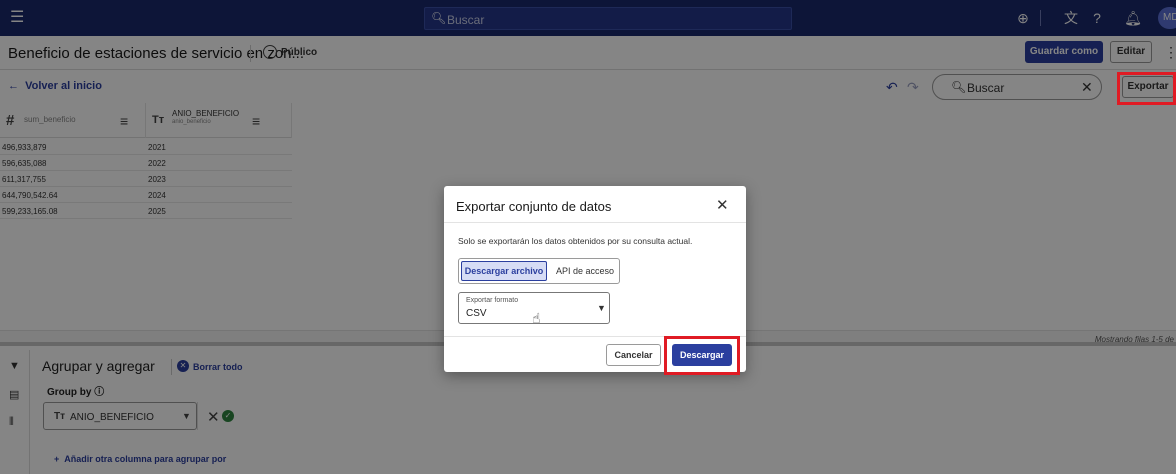  I want to click on export-mode-toggle: Descargar archivo API de acceso, so click(539, 271).